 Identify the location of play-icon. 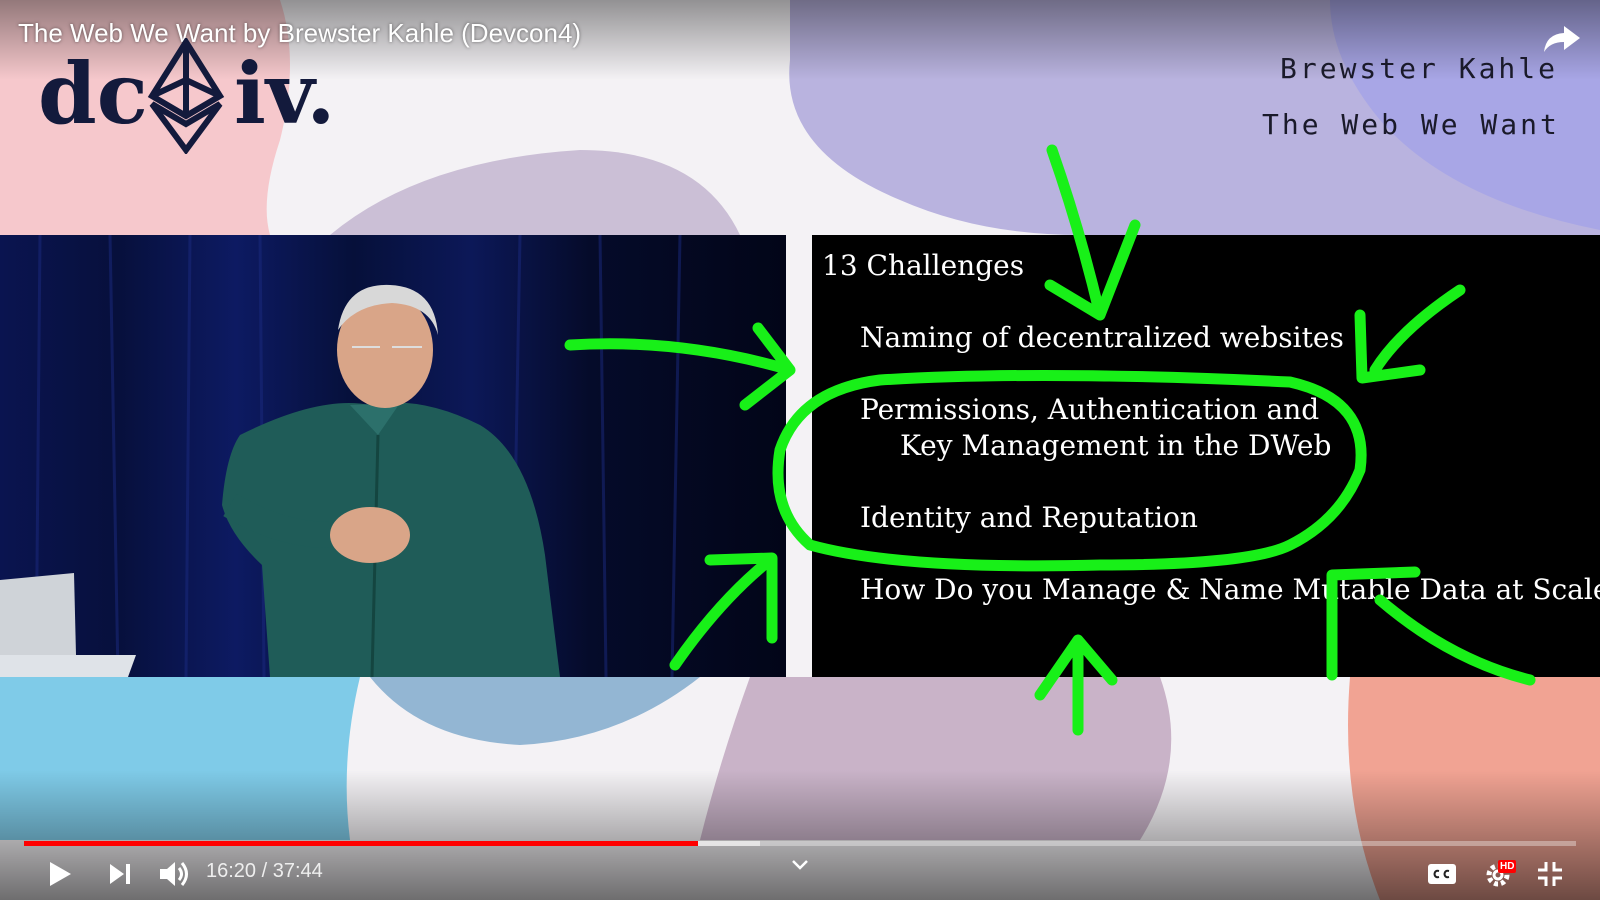
(60, 874).